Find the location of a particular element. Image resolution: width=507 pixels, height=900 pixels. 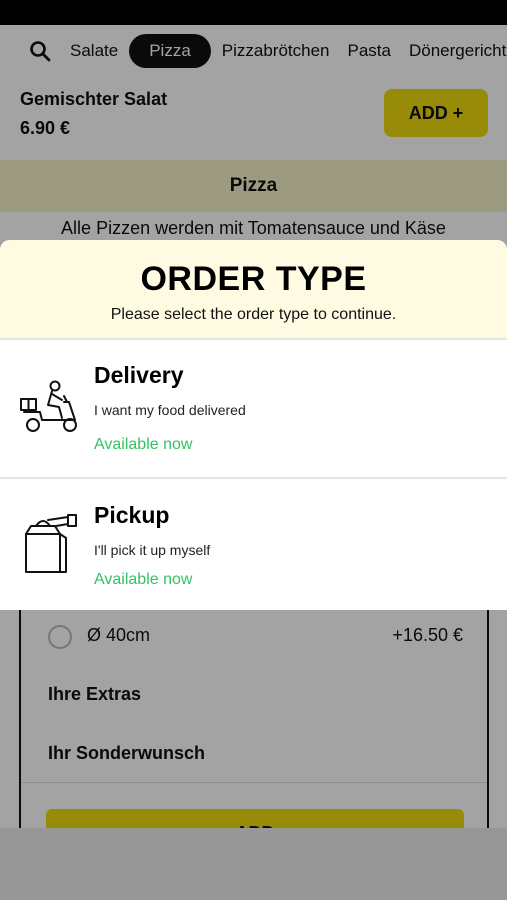

modal-title: ORDER TYPE is located at coordinates (253, 279).